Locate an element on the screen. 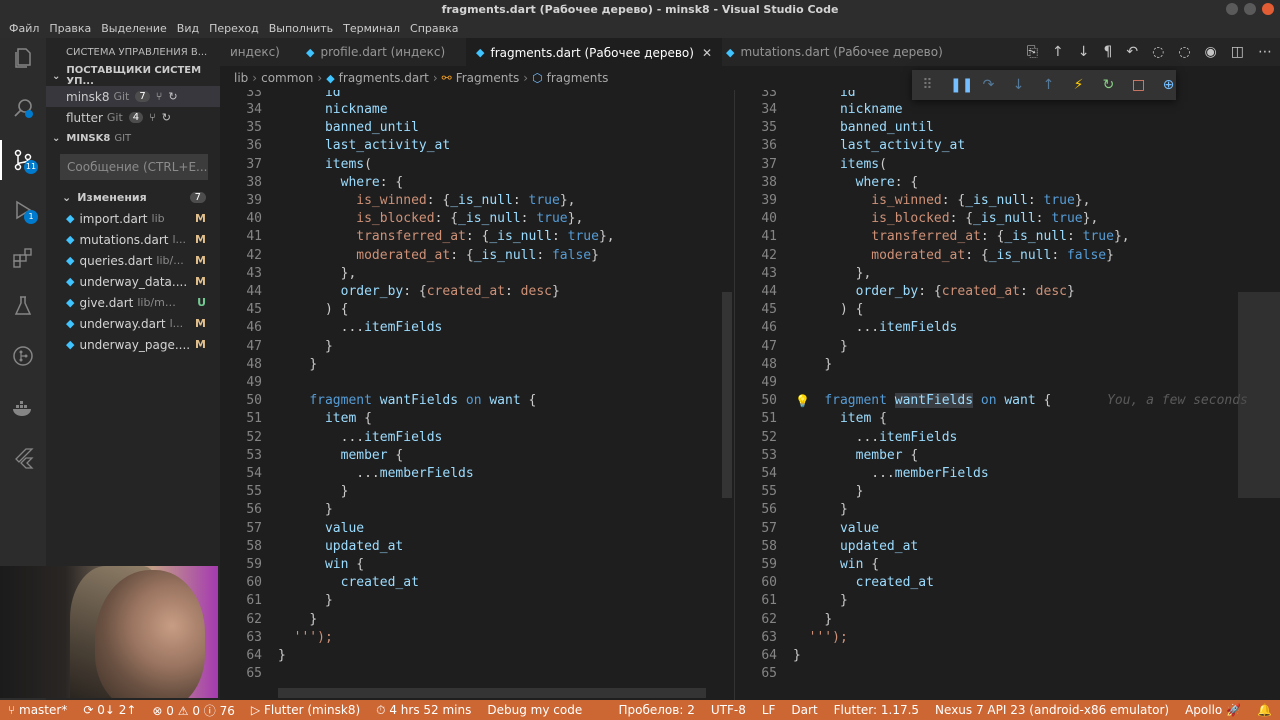 The height and width of the screenshot is (720, 1280). revert-icon: ↶ is located at coordinates (1132, 52).